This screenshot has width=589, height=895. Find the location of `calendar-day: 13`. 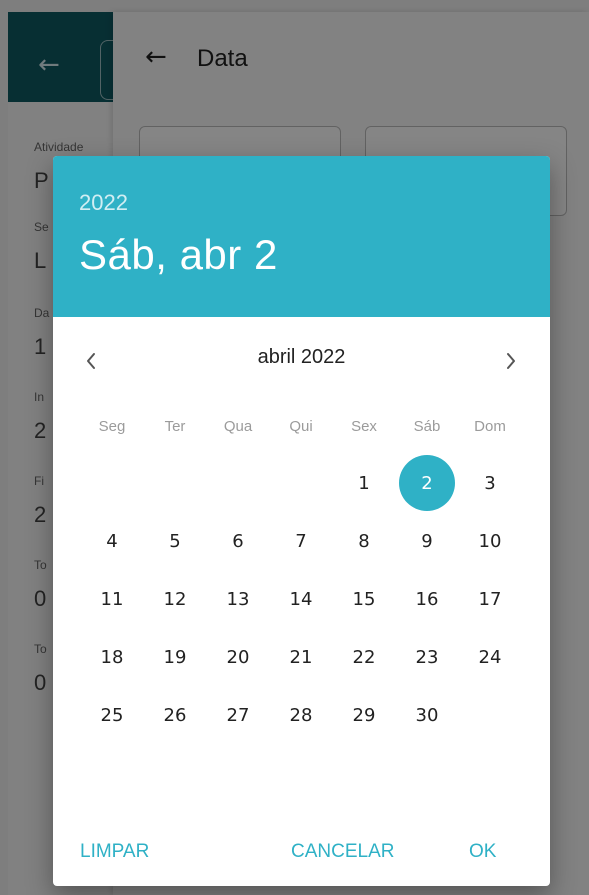

calendar-day: 13 is located at coordinates (238, 599).